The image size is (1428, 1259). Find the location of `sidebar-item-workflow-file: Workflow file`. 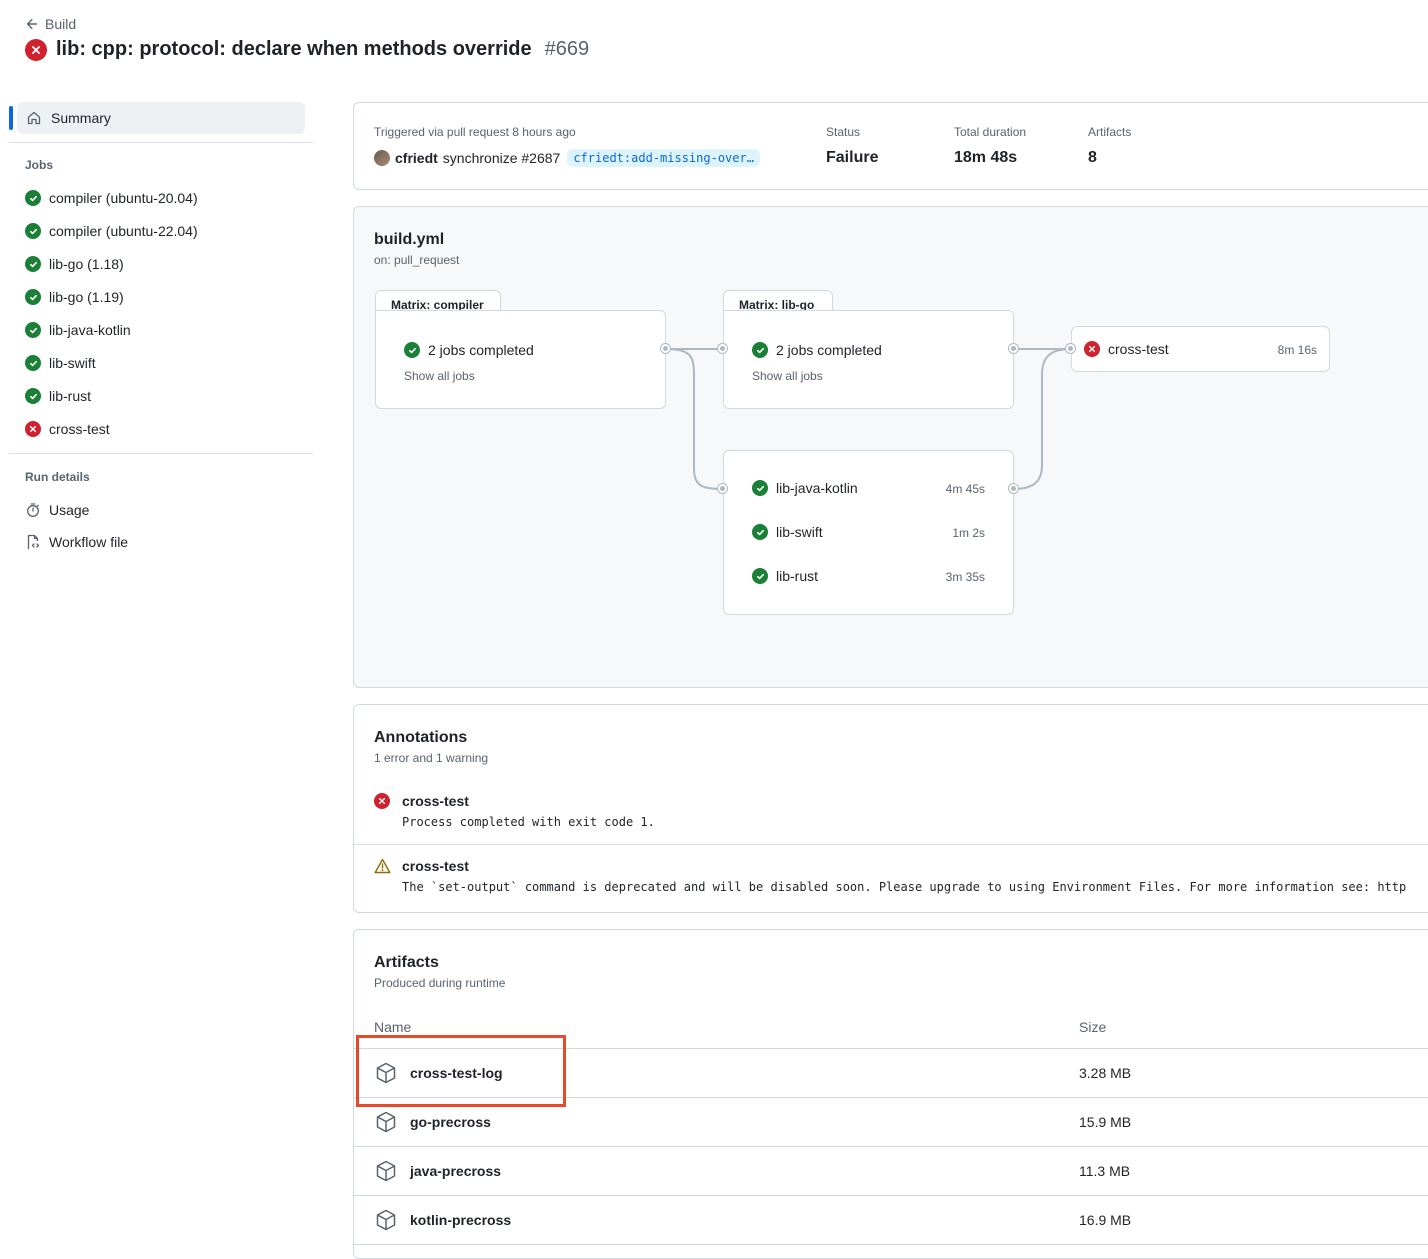

sidebar-item-workflow-file: Workflow file is located at coordinates (76, 542).